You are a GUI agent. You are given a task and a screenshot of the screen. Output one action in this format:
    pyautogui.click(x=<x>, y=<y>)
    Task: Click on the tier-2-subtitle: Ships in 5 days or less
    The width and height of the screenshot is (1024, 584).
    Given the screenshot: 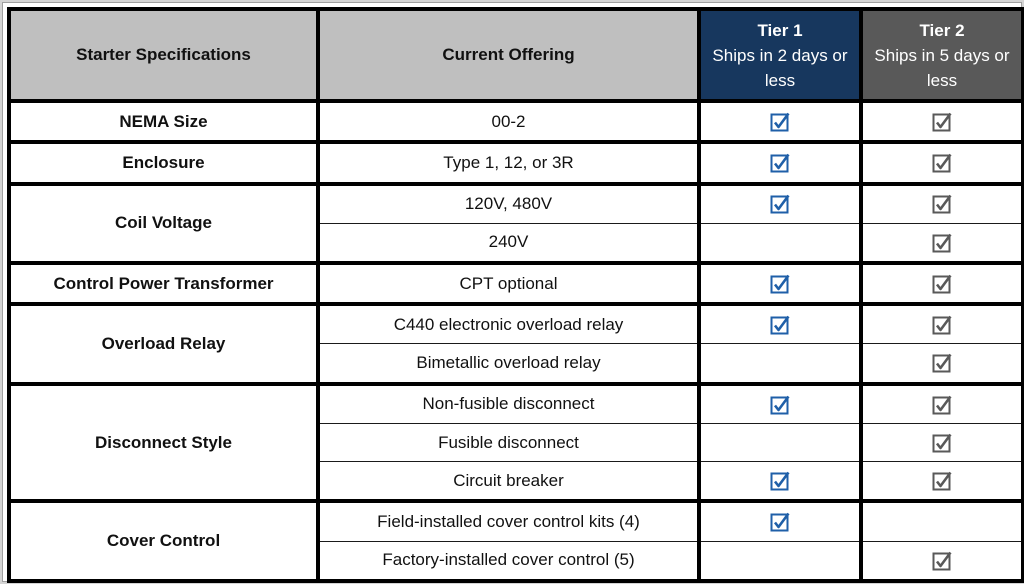 What is the action you would take?
    pyautogui.click(x=942, y=67)
    